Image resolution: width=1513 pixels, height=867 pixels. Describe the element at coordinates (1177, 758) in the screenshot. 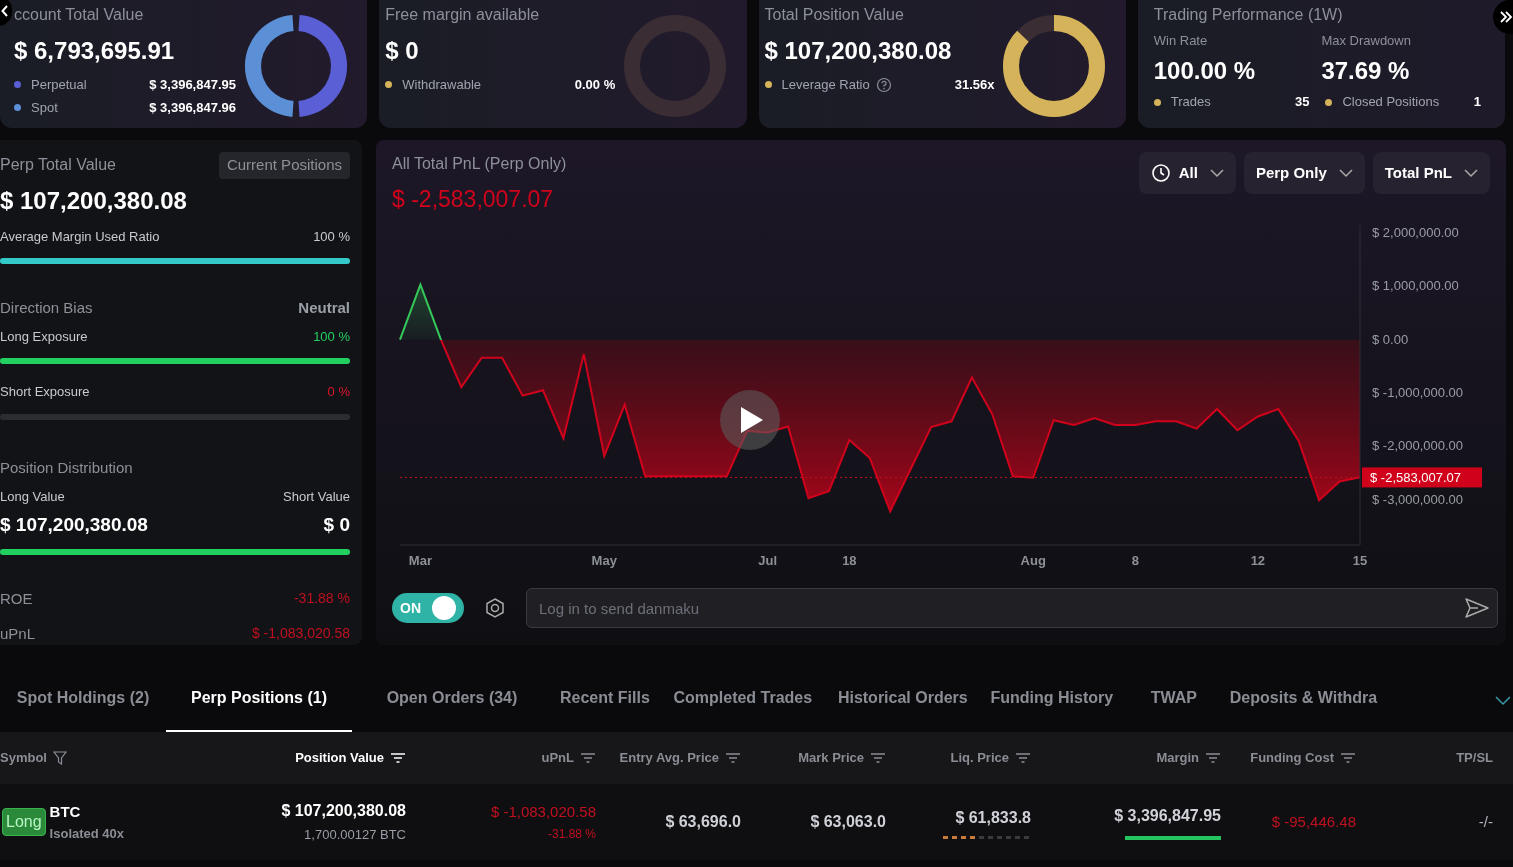

I see `column-header: Margin` at that location.